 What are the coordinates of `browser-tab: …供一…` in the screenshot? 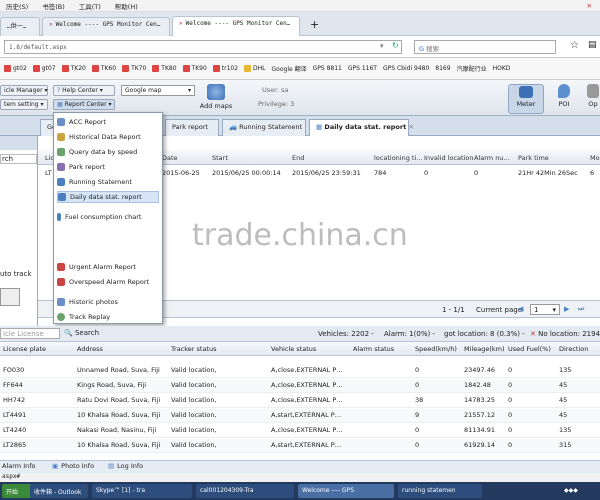 It's located at (20, 26).